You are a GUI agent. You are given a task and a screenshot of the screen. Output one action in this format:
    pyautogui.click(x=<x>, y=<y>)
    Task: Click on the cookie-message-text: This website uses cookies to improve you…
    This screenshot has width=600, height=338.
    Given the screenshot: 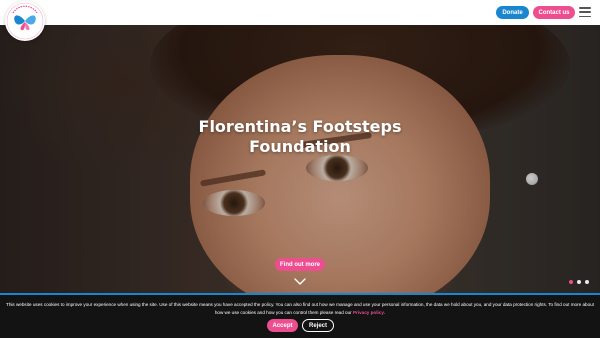 What is the action you would take?
    pyautogui.click(x=300, y=308)
    